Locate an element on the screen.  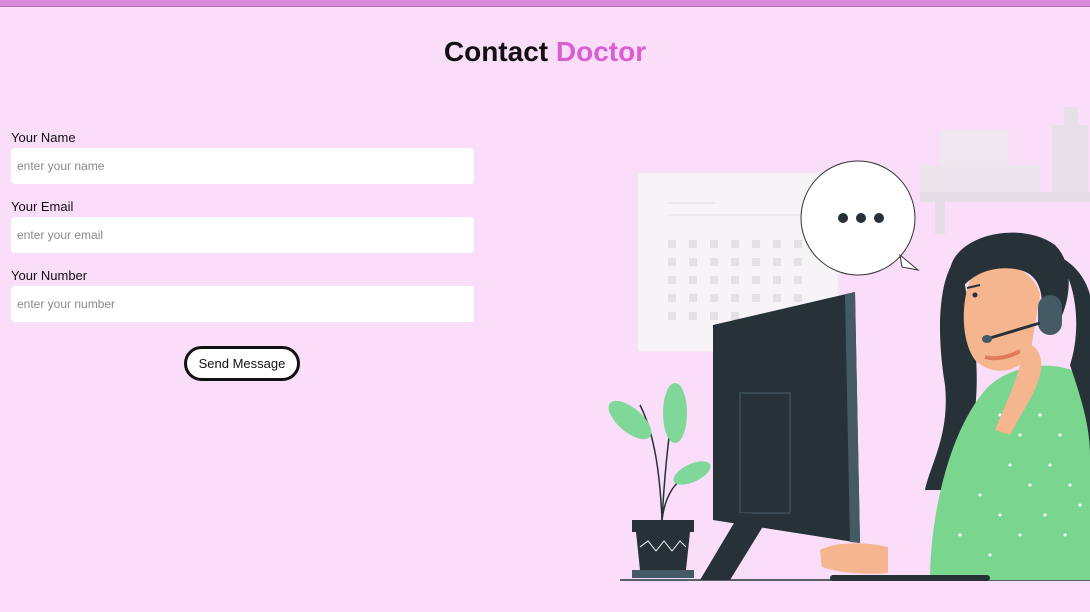
top-accent-bar is located at coordinates (545, 3).